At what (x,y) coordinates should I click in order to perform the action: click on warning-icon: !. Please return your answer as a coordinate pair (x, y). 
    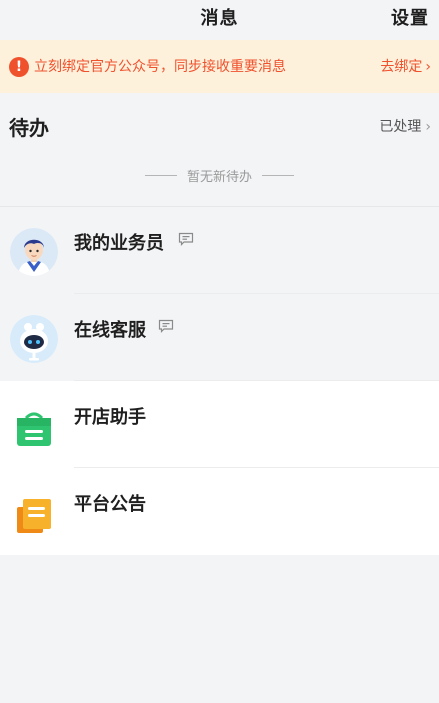
    Looking at the image, I should click on (19, 67).